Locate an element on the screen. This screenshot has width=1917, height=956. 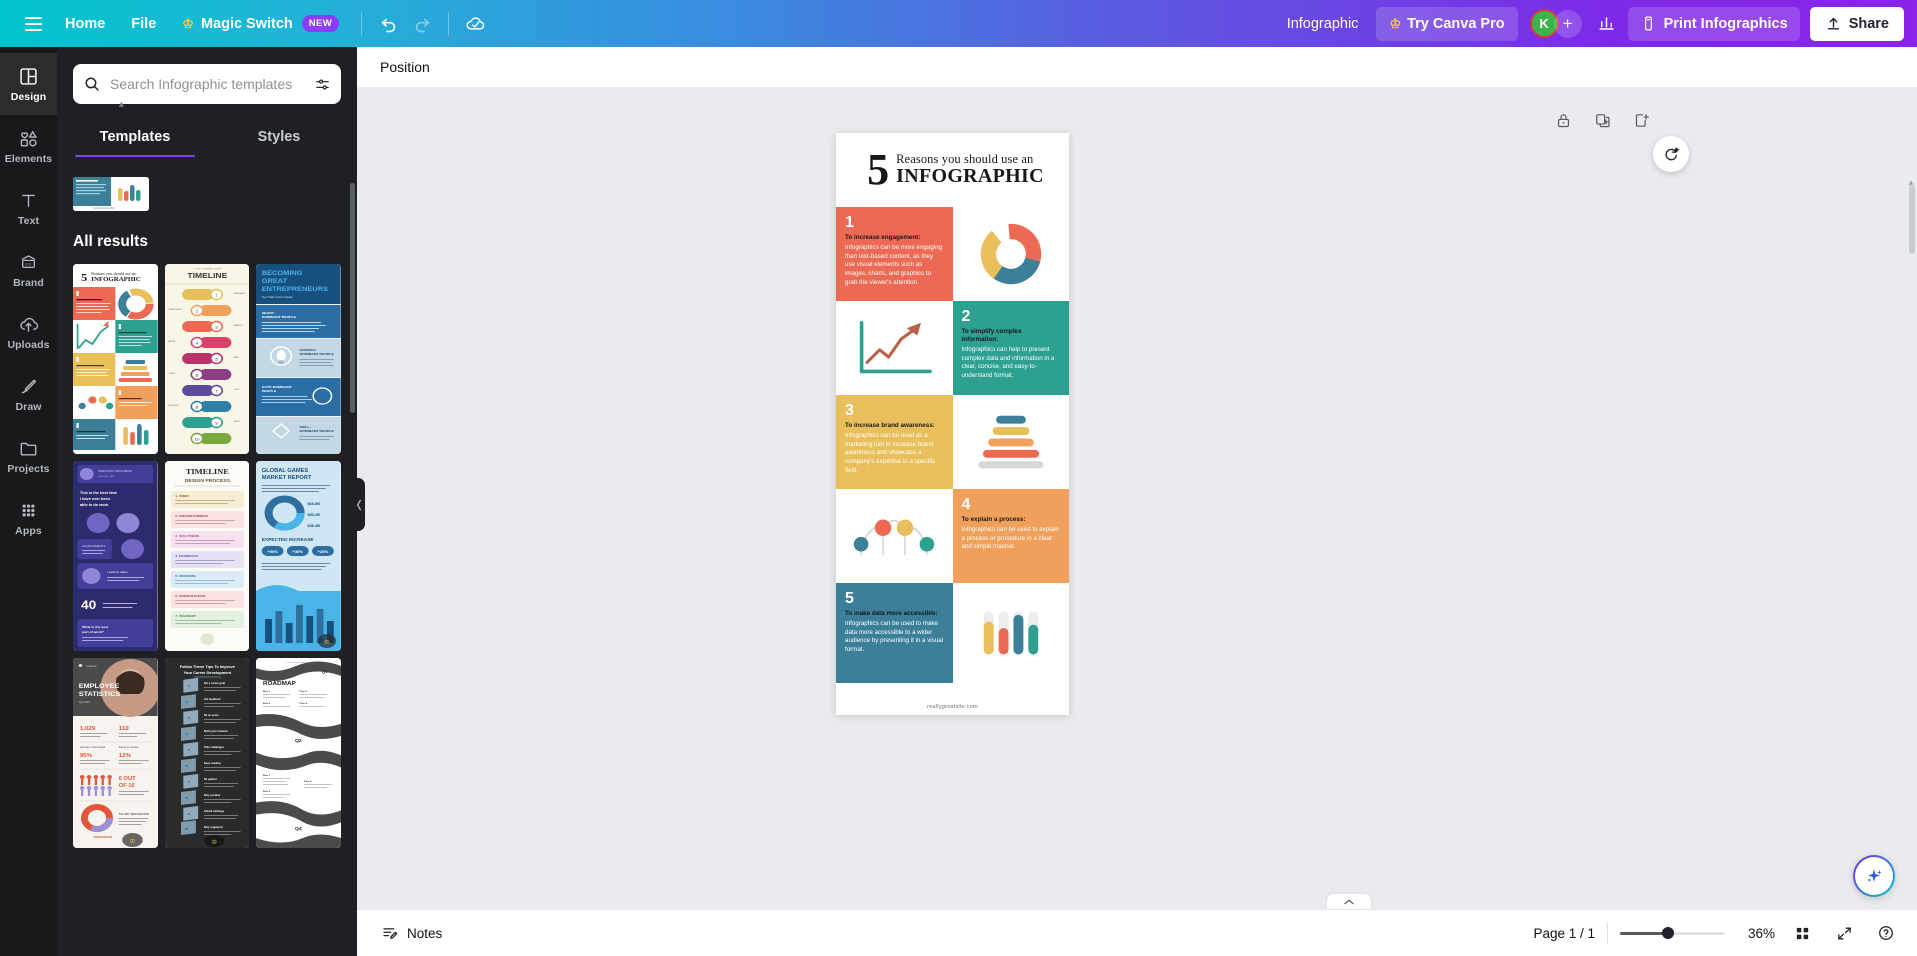
panel-scrollbar is located at coordinates (352, 298).